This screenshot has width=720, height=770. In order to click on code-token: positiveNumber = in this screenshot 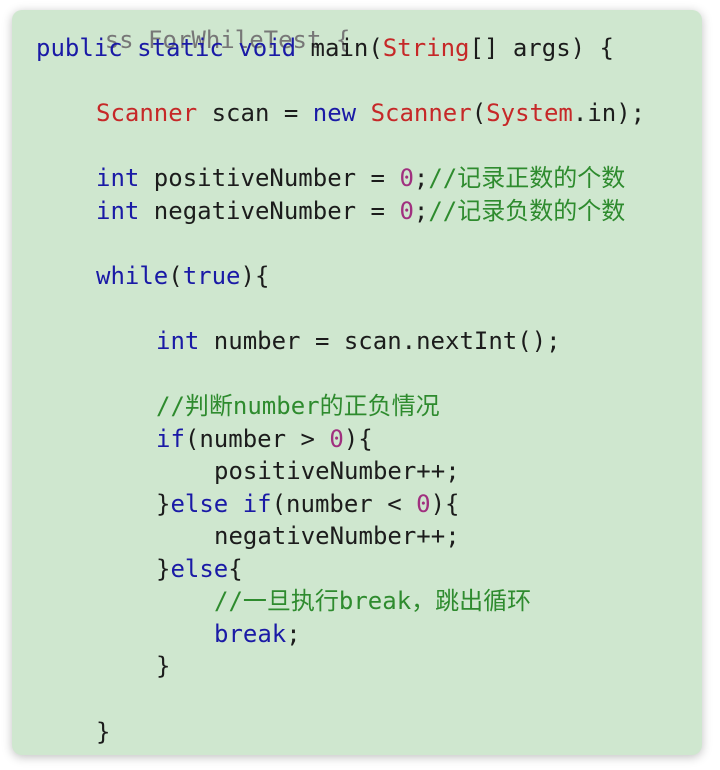, I will do `click(269, 178)`.